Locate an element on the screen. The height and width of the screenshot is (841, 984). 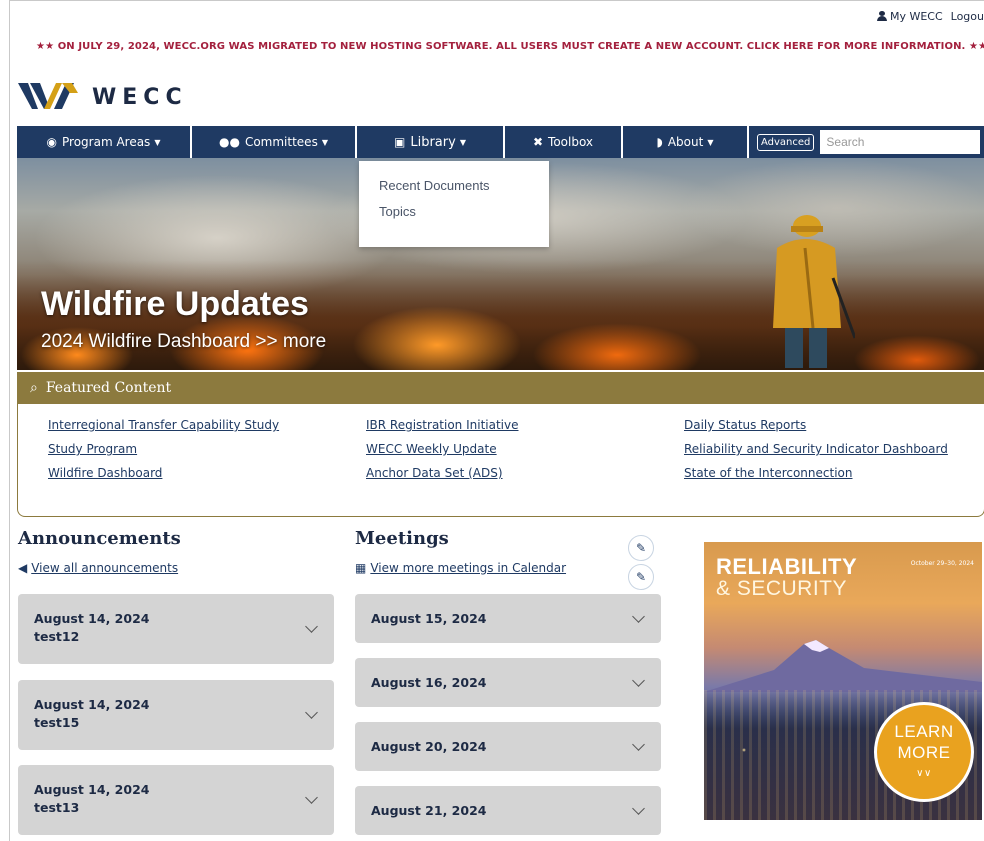
advanced-search-button: Advanced is located at coordinates (786, 142).